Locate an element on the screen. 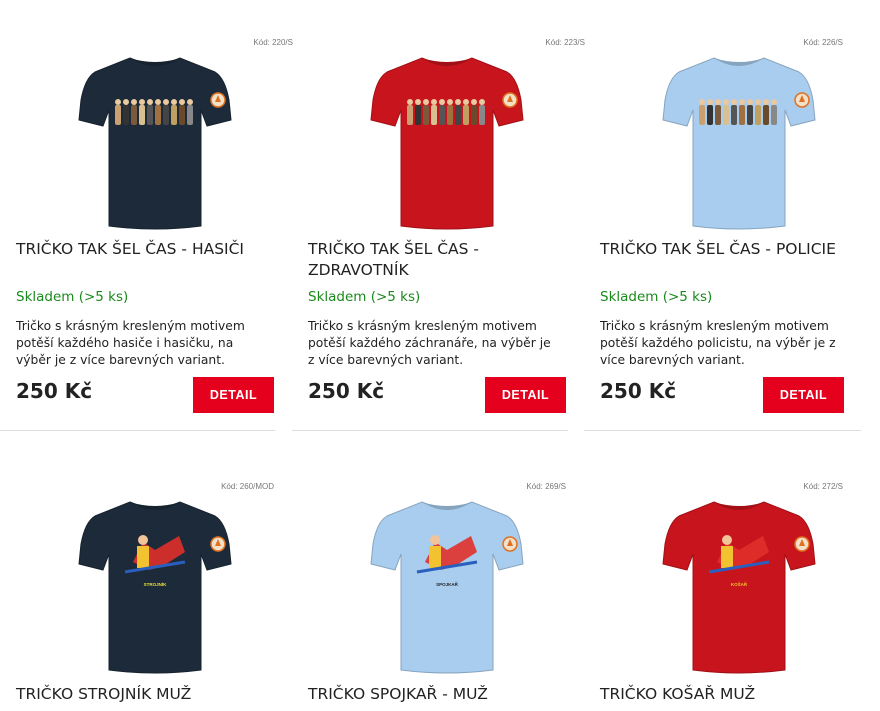 The image size is (880, 711). product-image: SPOJKAŘ is located at coordinates (446, 587).